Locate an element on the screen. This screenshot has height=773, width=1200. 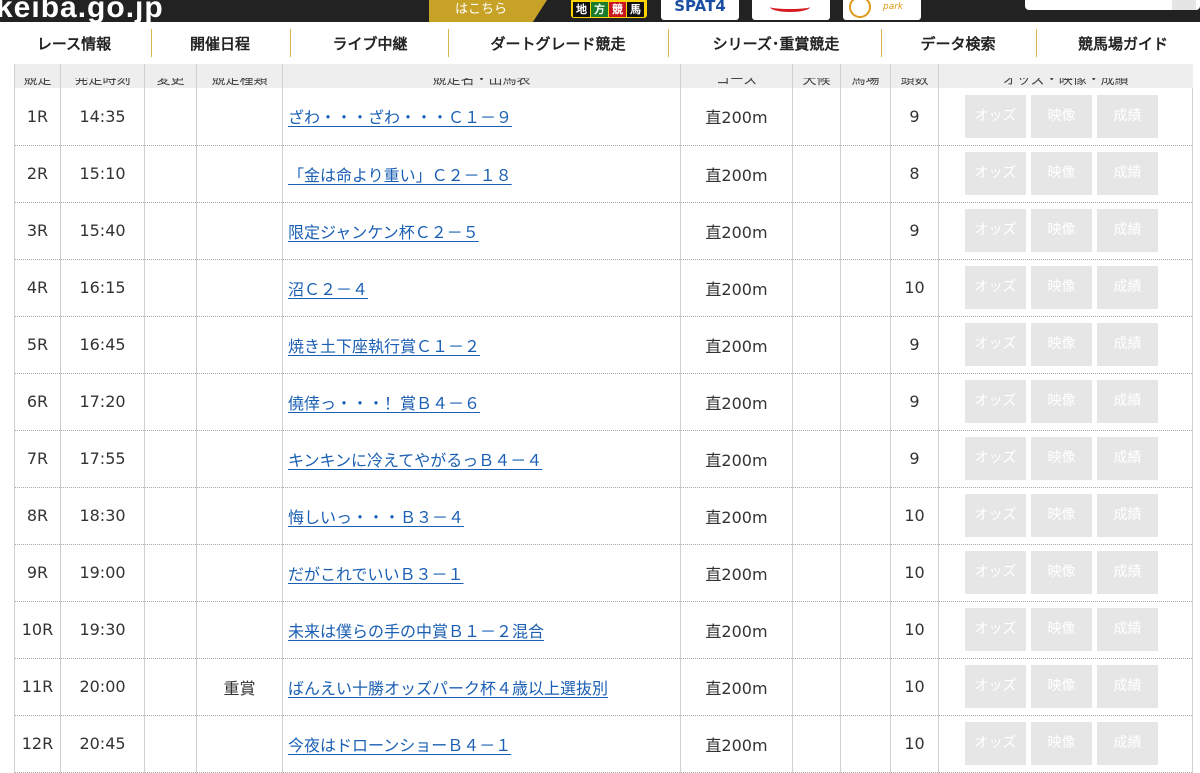
race-name-link: ばんえい十勝オッズパーク杯４歳以上選抜別 is located at coordinates (448, 688).